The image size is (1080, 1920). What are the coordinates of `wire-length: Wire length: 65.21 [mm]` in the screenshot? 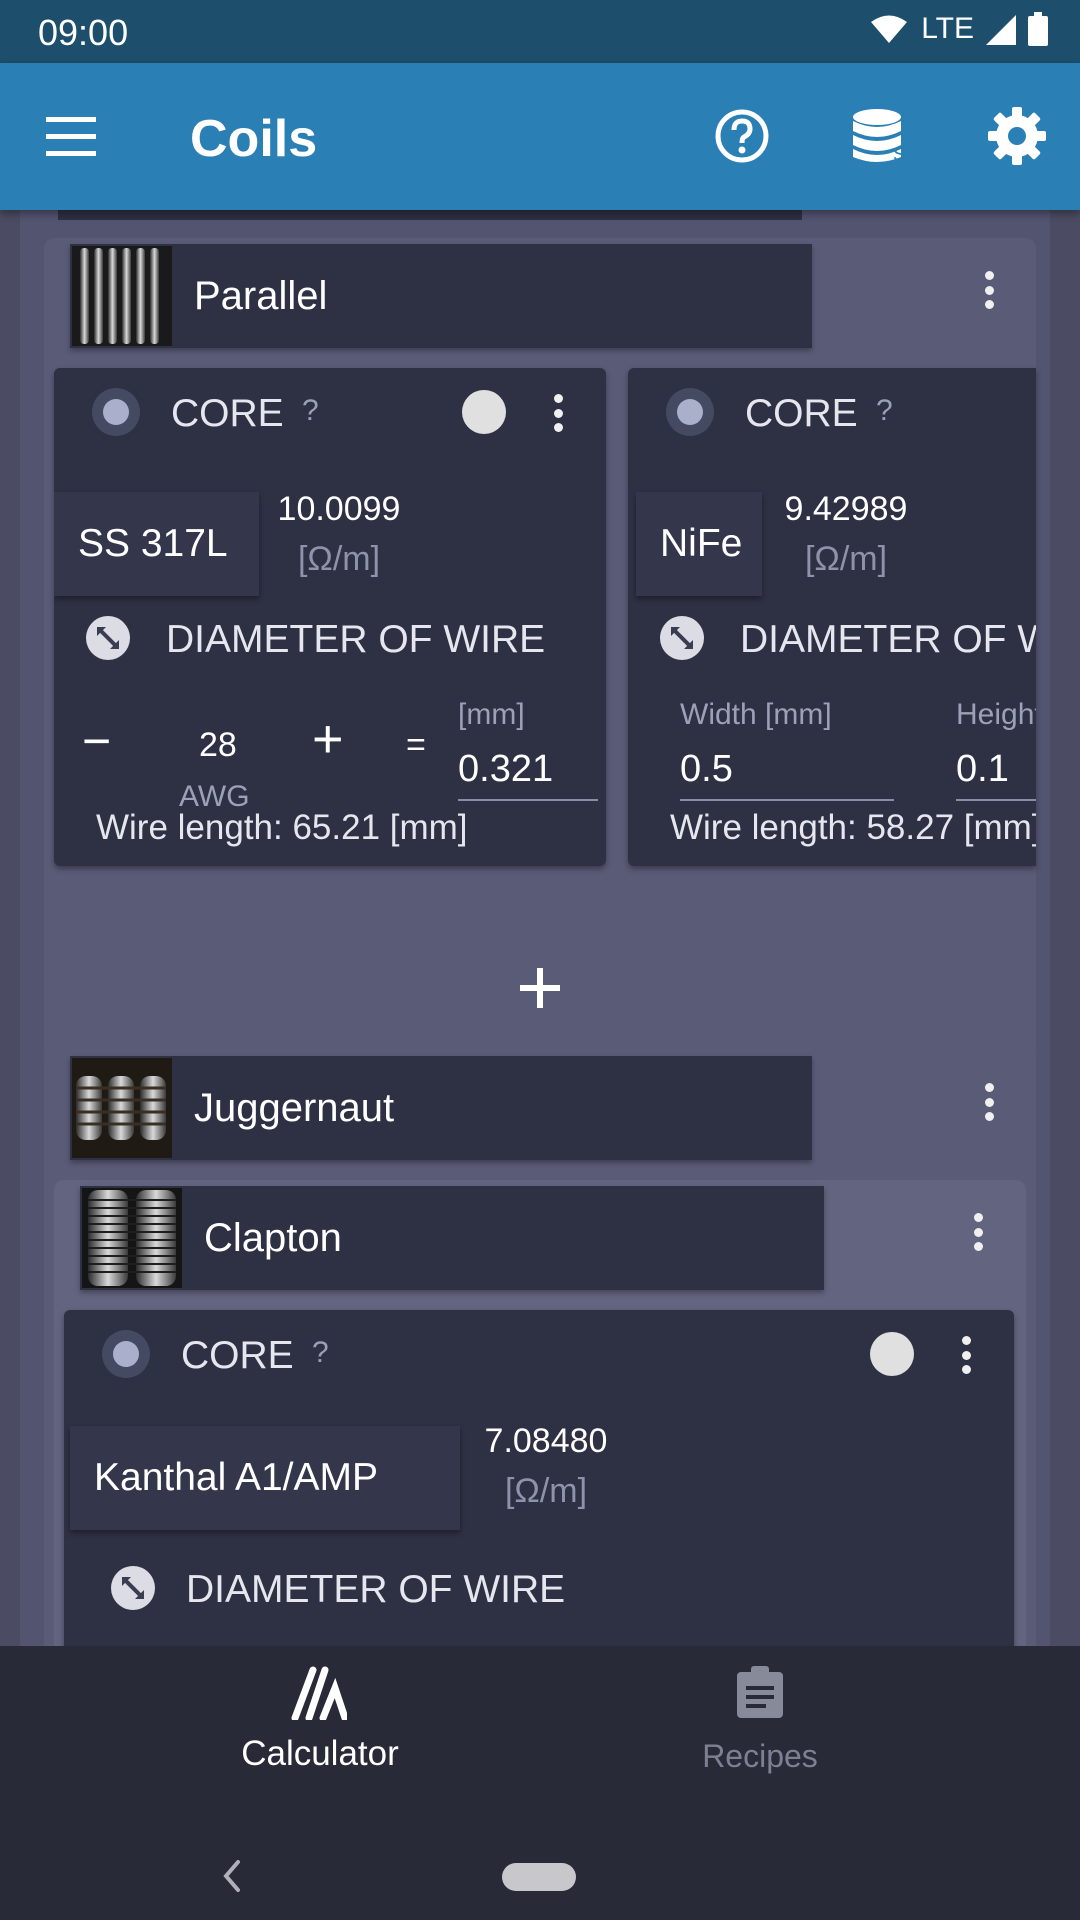 It's located at (282, 827).